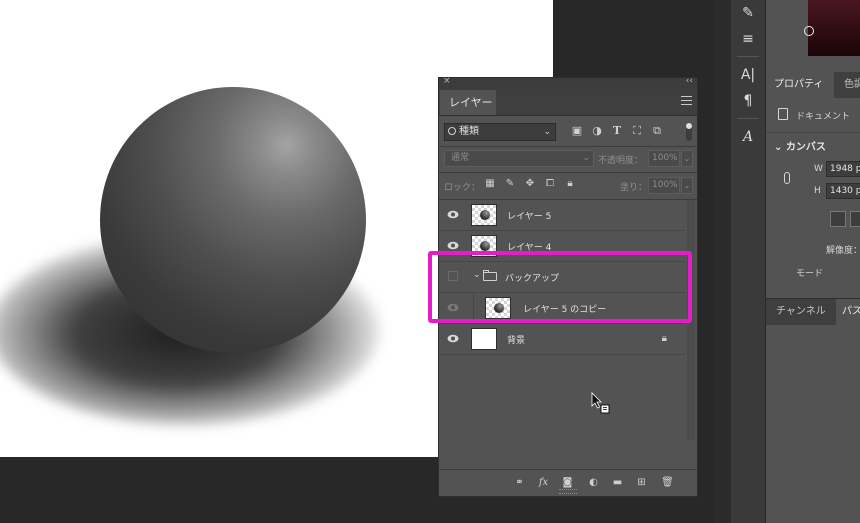 The image size is (860, 523). Describe the element at coordinates (637, 131) in the screenshot. I see `shape-filter-icon: ⛶` at that location.